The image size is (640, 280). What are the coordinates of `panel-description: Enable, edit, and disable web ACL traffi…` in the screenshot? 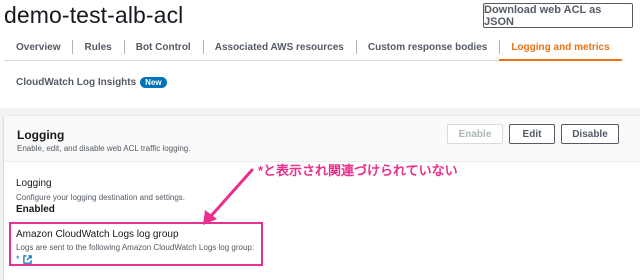 It's located at (104, 148).